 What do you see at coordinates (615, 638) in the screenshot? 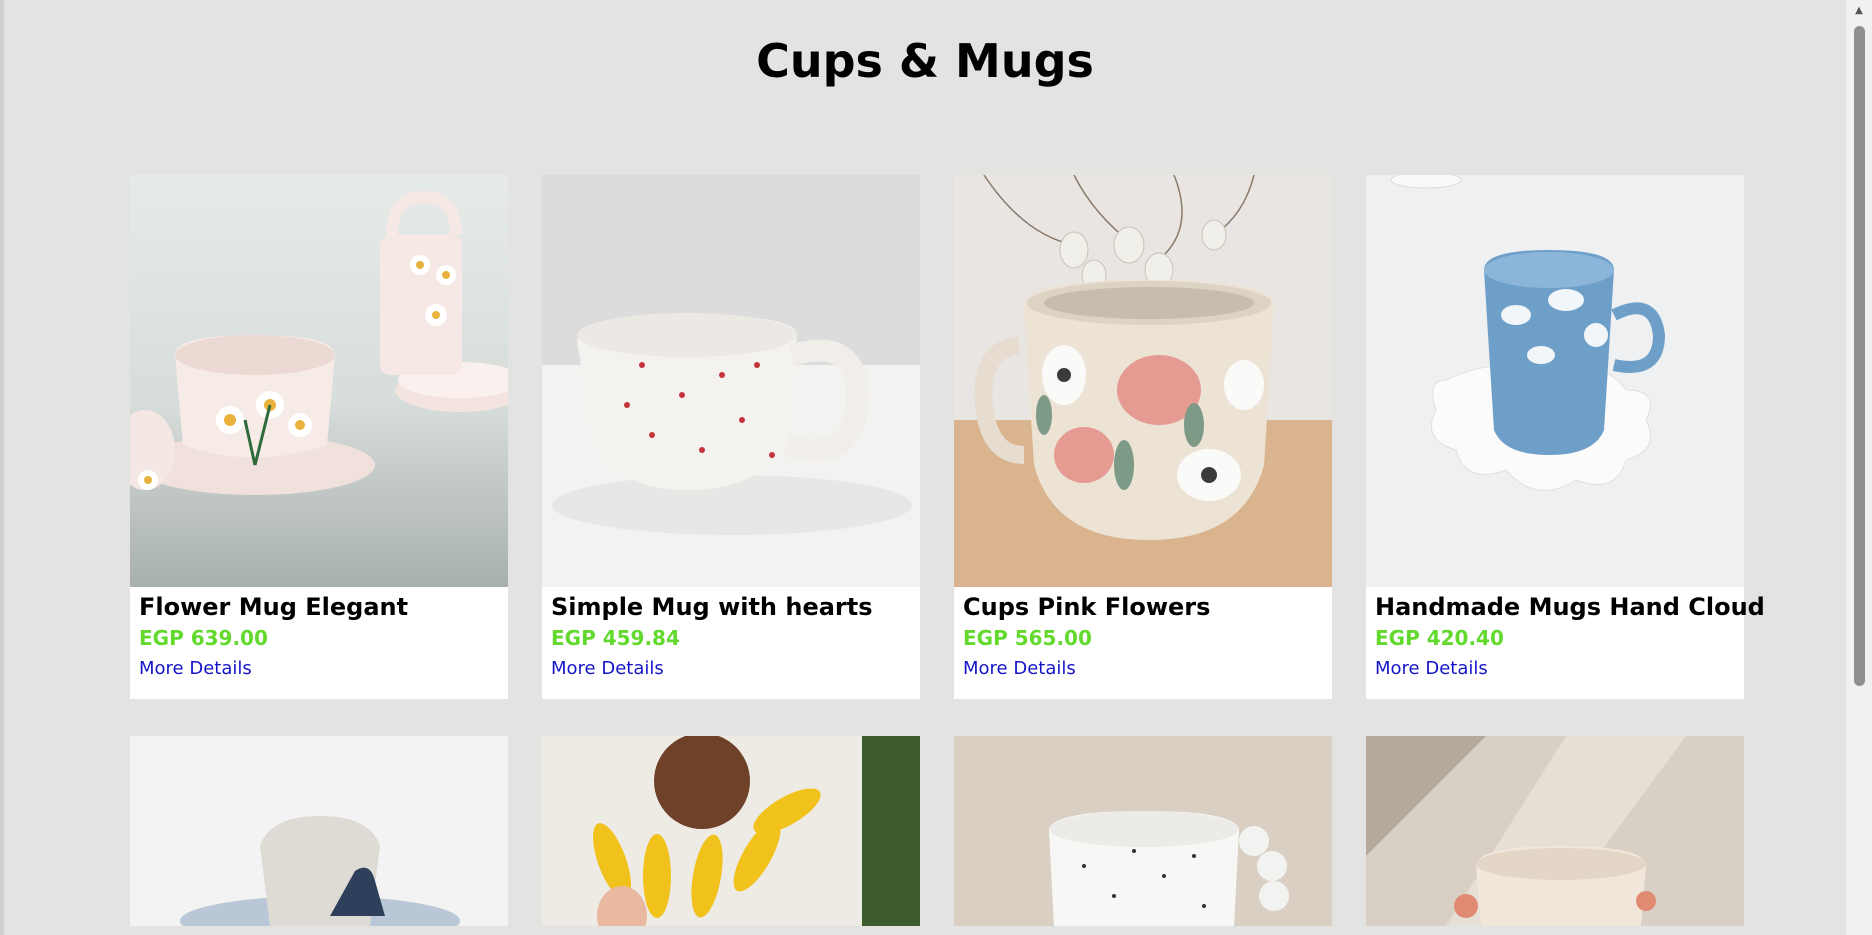
I see `product-price: EGP 459.84` at bounding box center [615, 638].